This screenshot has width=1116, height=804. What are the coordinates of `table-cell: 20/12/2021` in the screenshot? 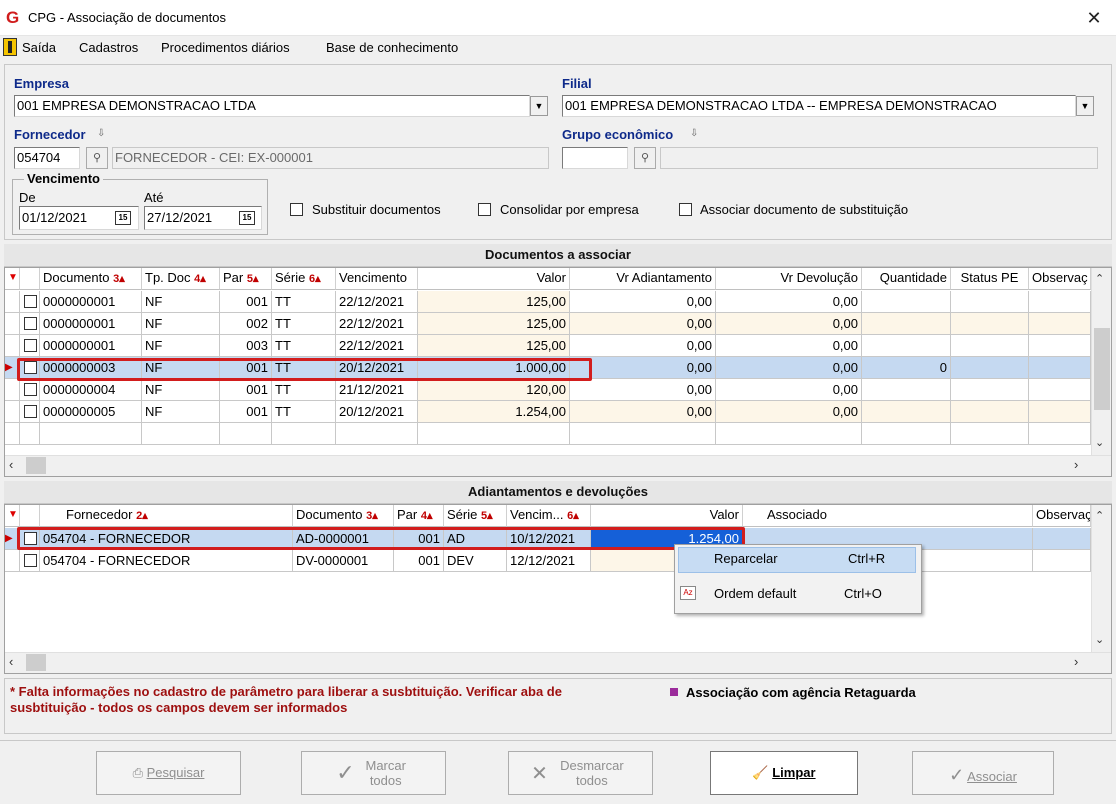 It's located at (377, 412).